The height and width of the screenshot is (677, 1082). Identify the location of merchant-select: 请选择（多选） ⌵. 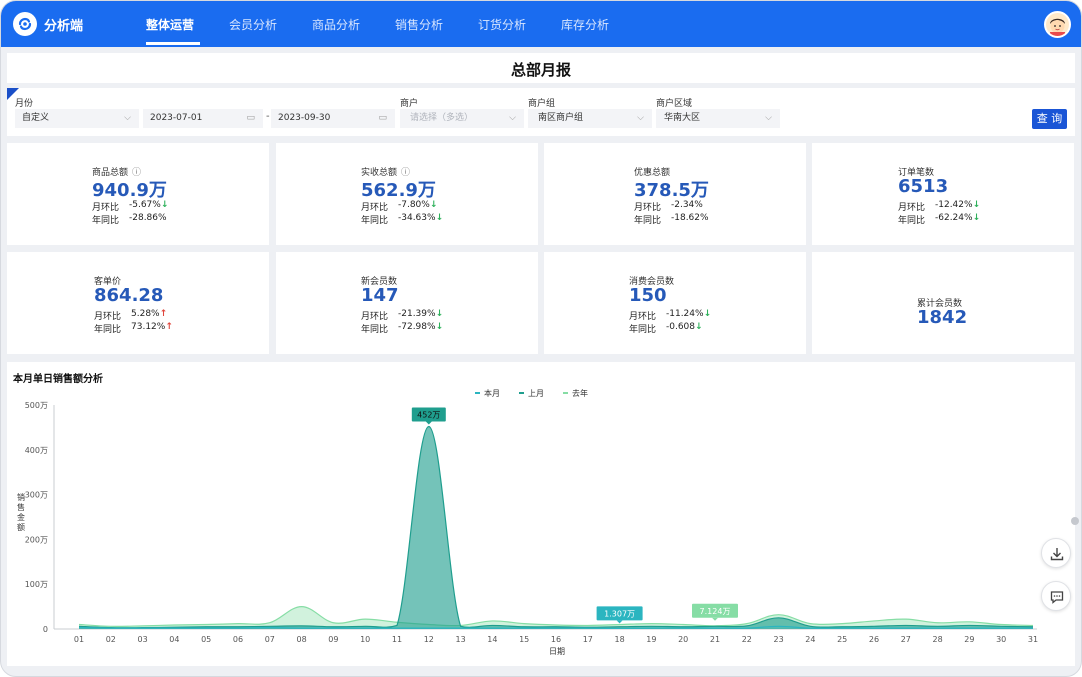
(462, 118).